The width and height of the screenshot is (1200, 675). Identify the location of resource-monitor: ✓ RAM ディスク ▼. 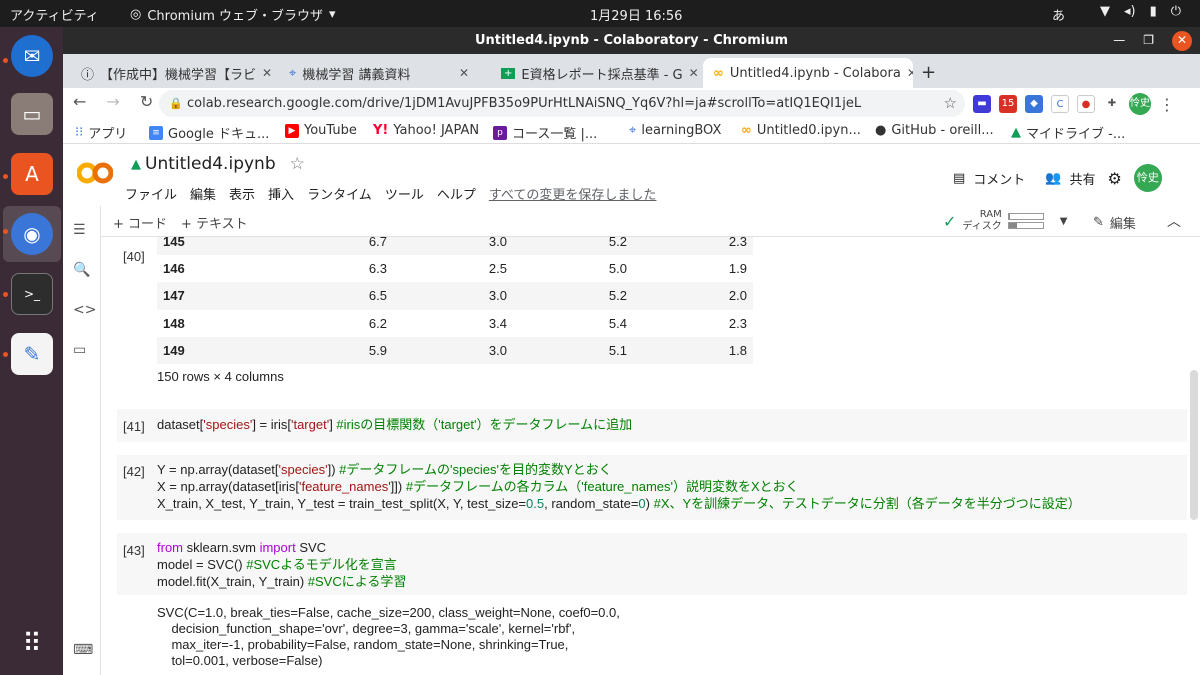
(1005, 221).